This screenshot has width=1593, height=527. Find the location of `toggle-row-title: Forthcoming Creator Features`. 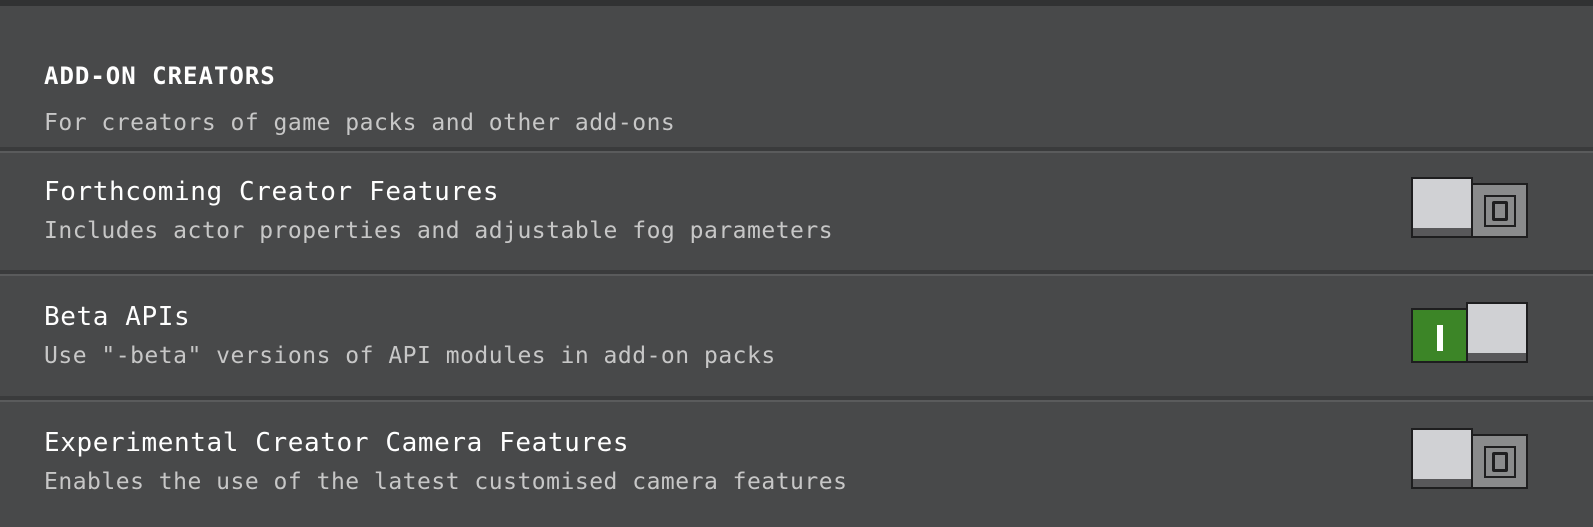

toggle-row-title: Forthcoming Creator Features is located at coordinates (272, 192).